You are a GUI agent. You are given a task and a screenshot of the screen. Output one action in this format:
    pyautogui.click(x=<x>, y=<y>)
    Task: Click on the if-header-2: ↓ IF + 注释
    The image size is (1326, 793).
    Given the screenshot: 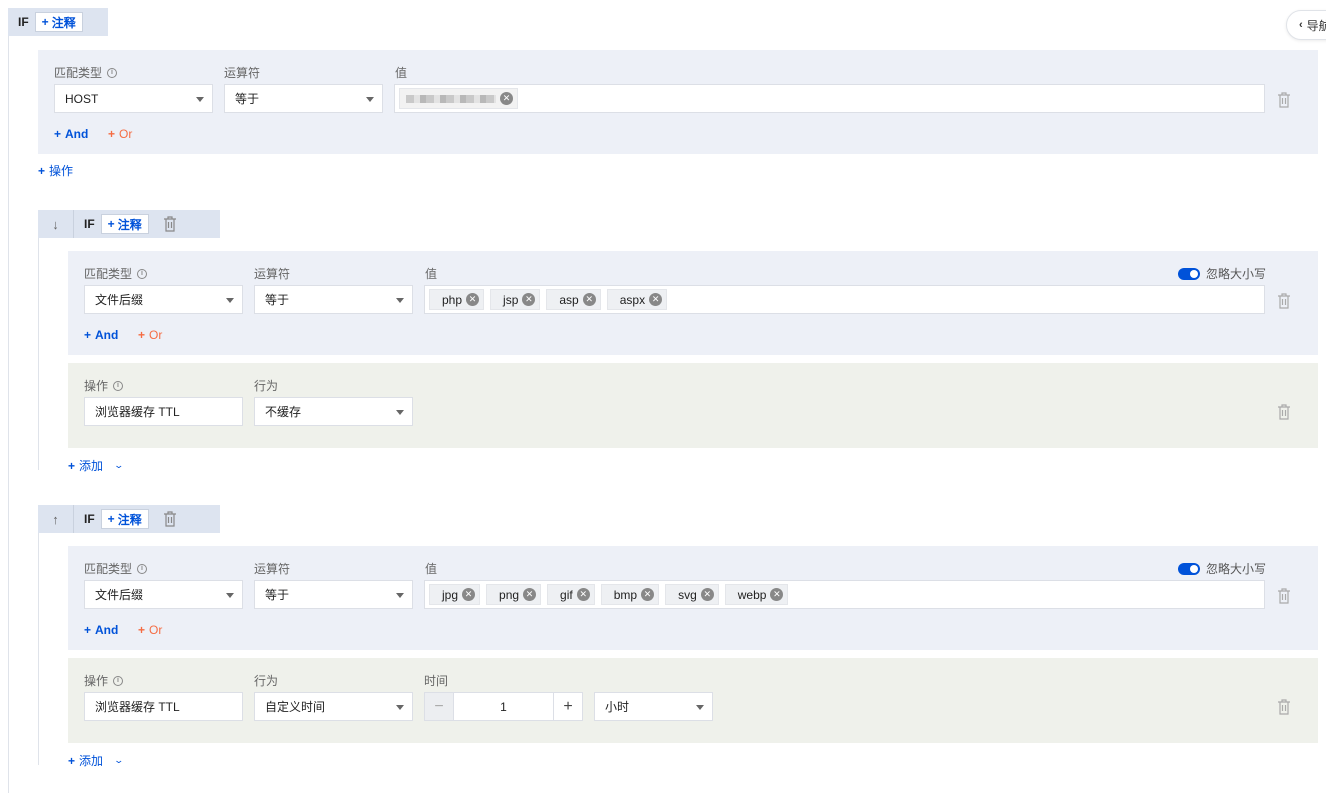 What is the action you would take?
    pyautogui.click(x=129, y=224)
    